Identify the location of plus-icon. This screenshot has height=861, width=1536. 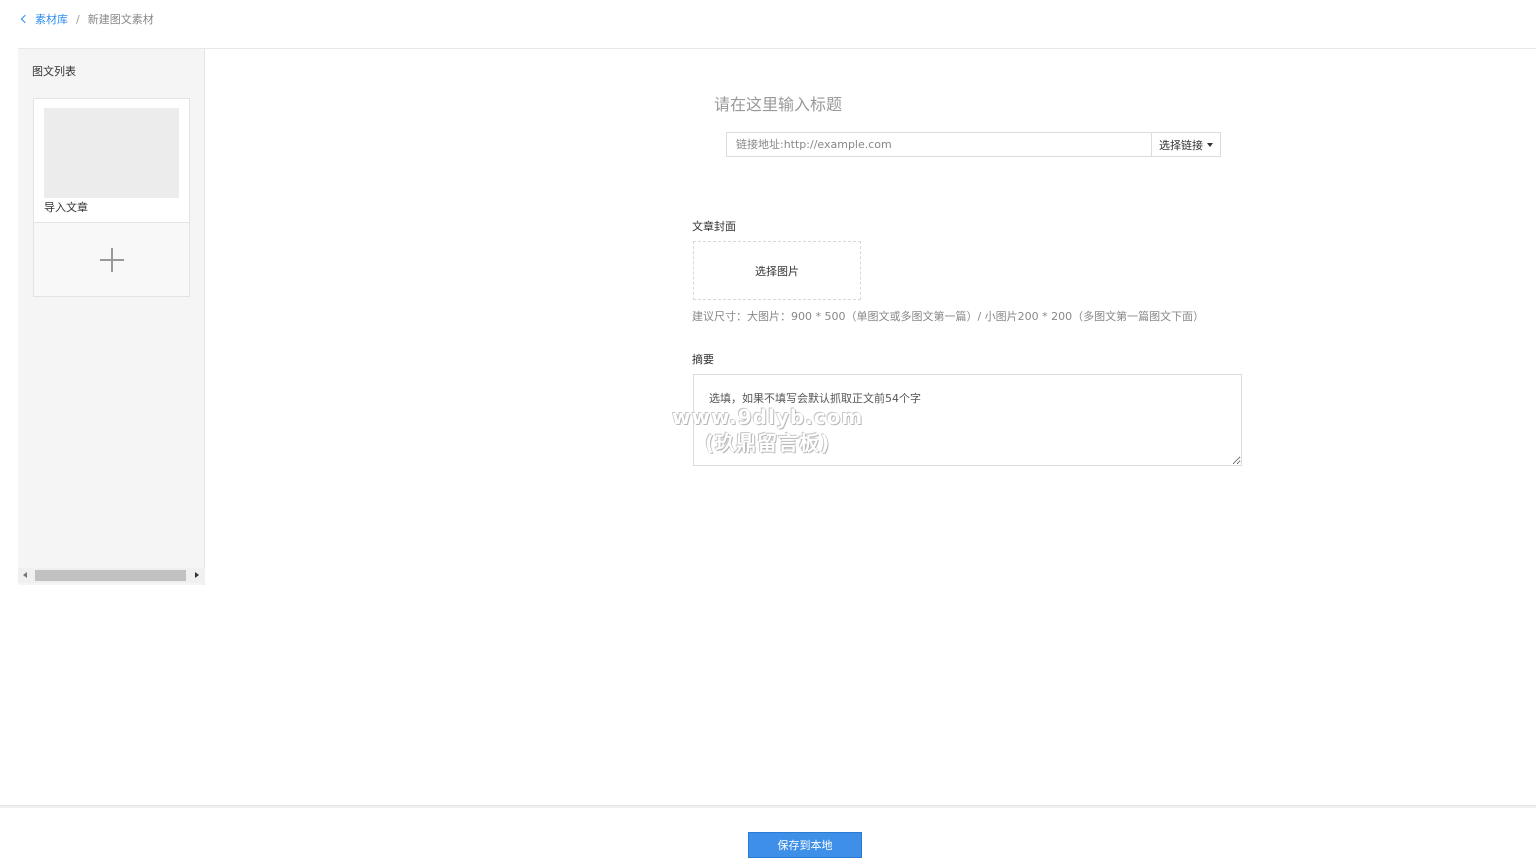
(111, 259).